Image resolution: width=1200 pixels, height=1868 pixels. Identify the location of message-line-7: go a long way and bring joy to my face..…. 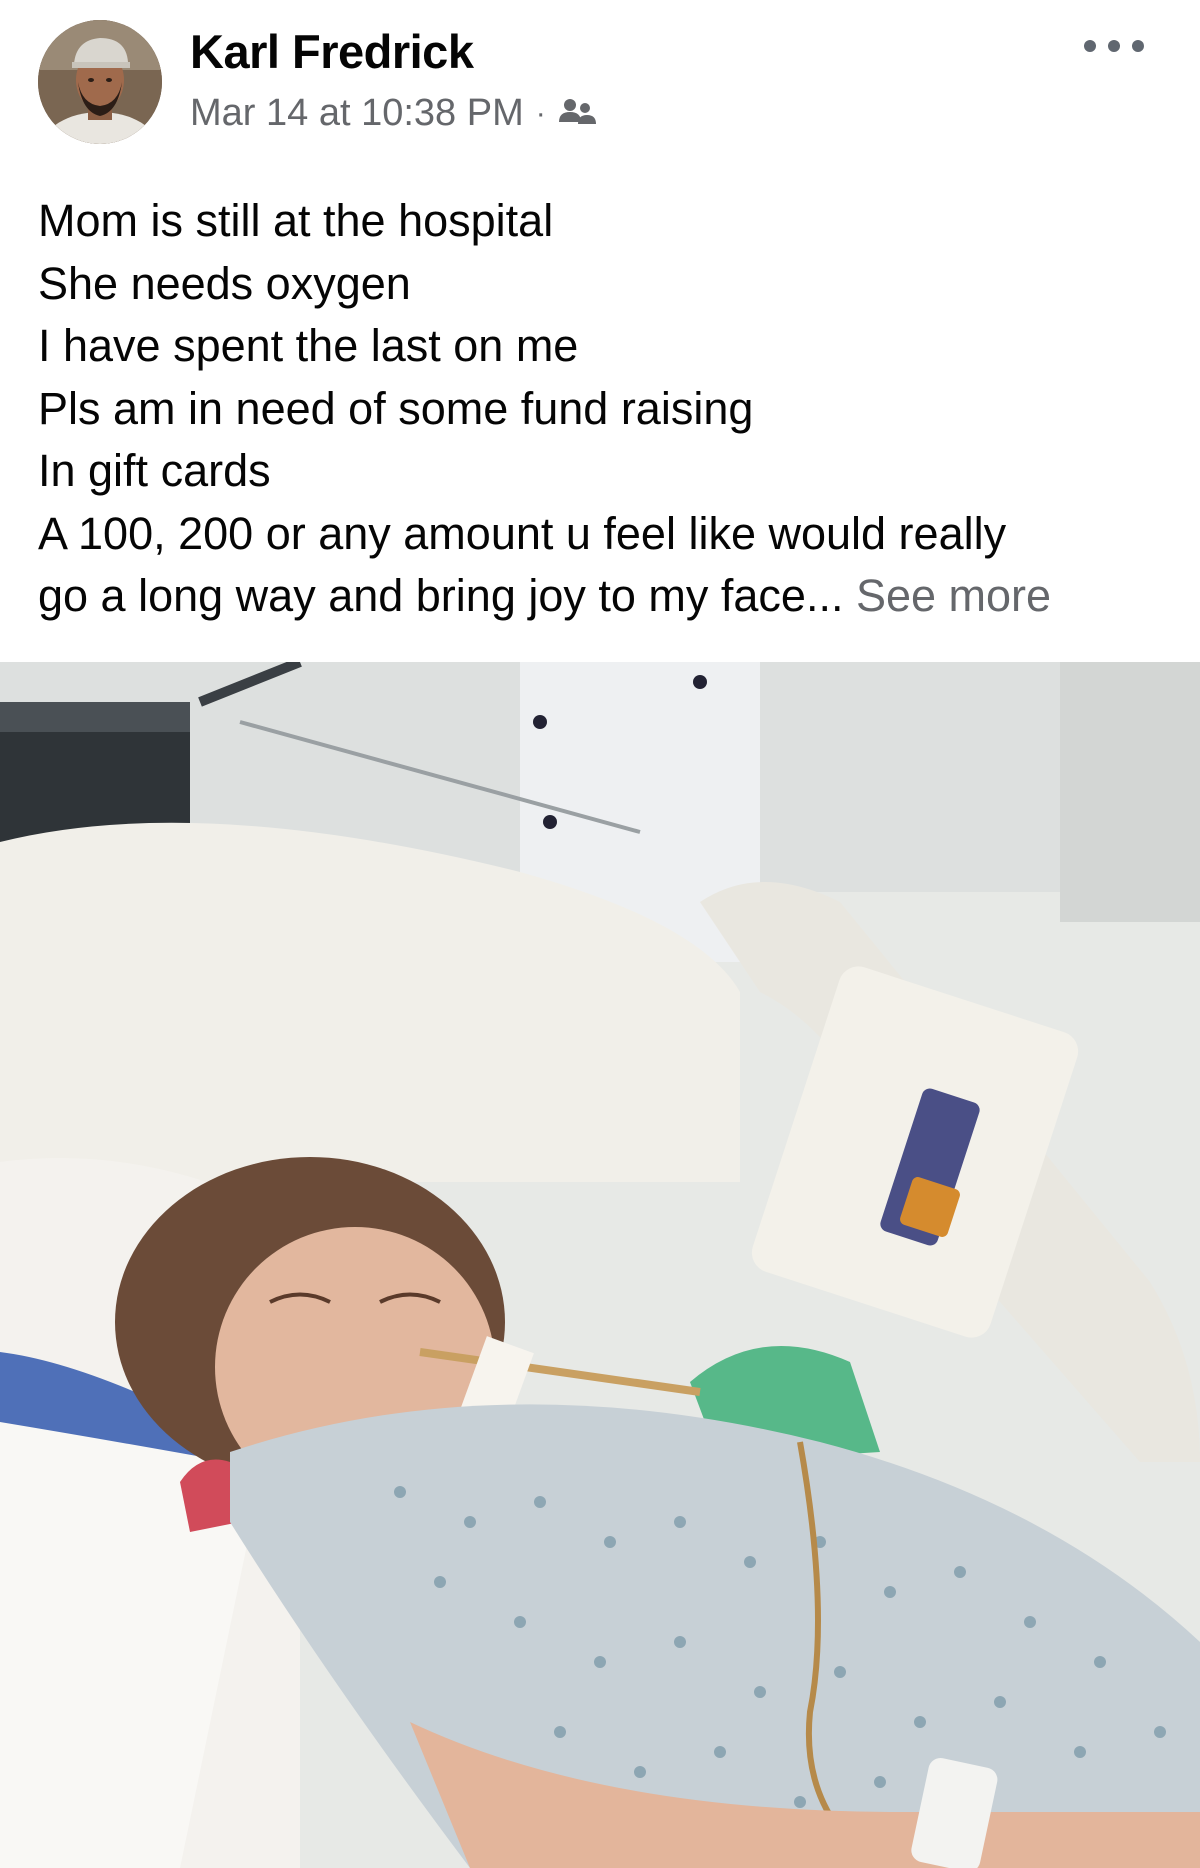
(603, 596).